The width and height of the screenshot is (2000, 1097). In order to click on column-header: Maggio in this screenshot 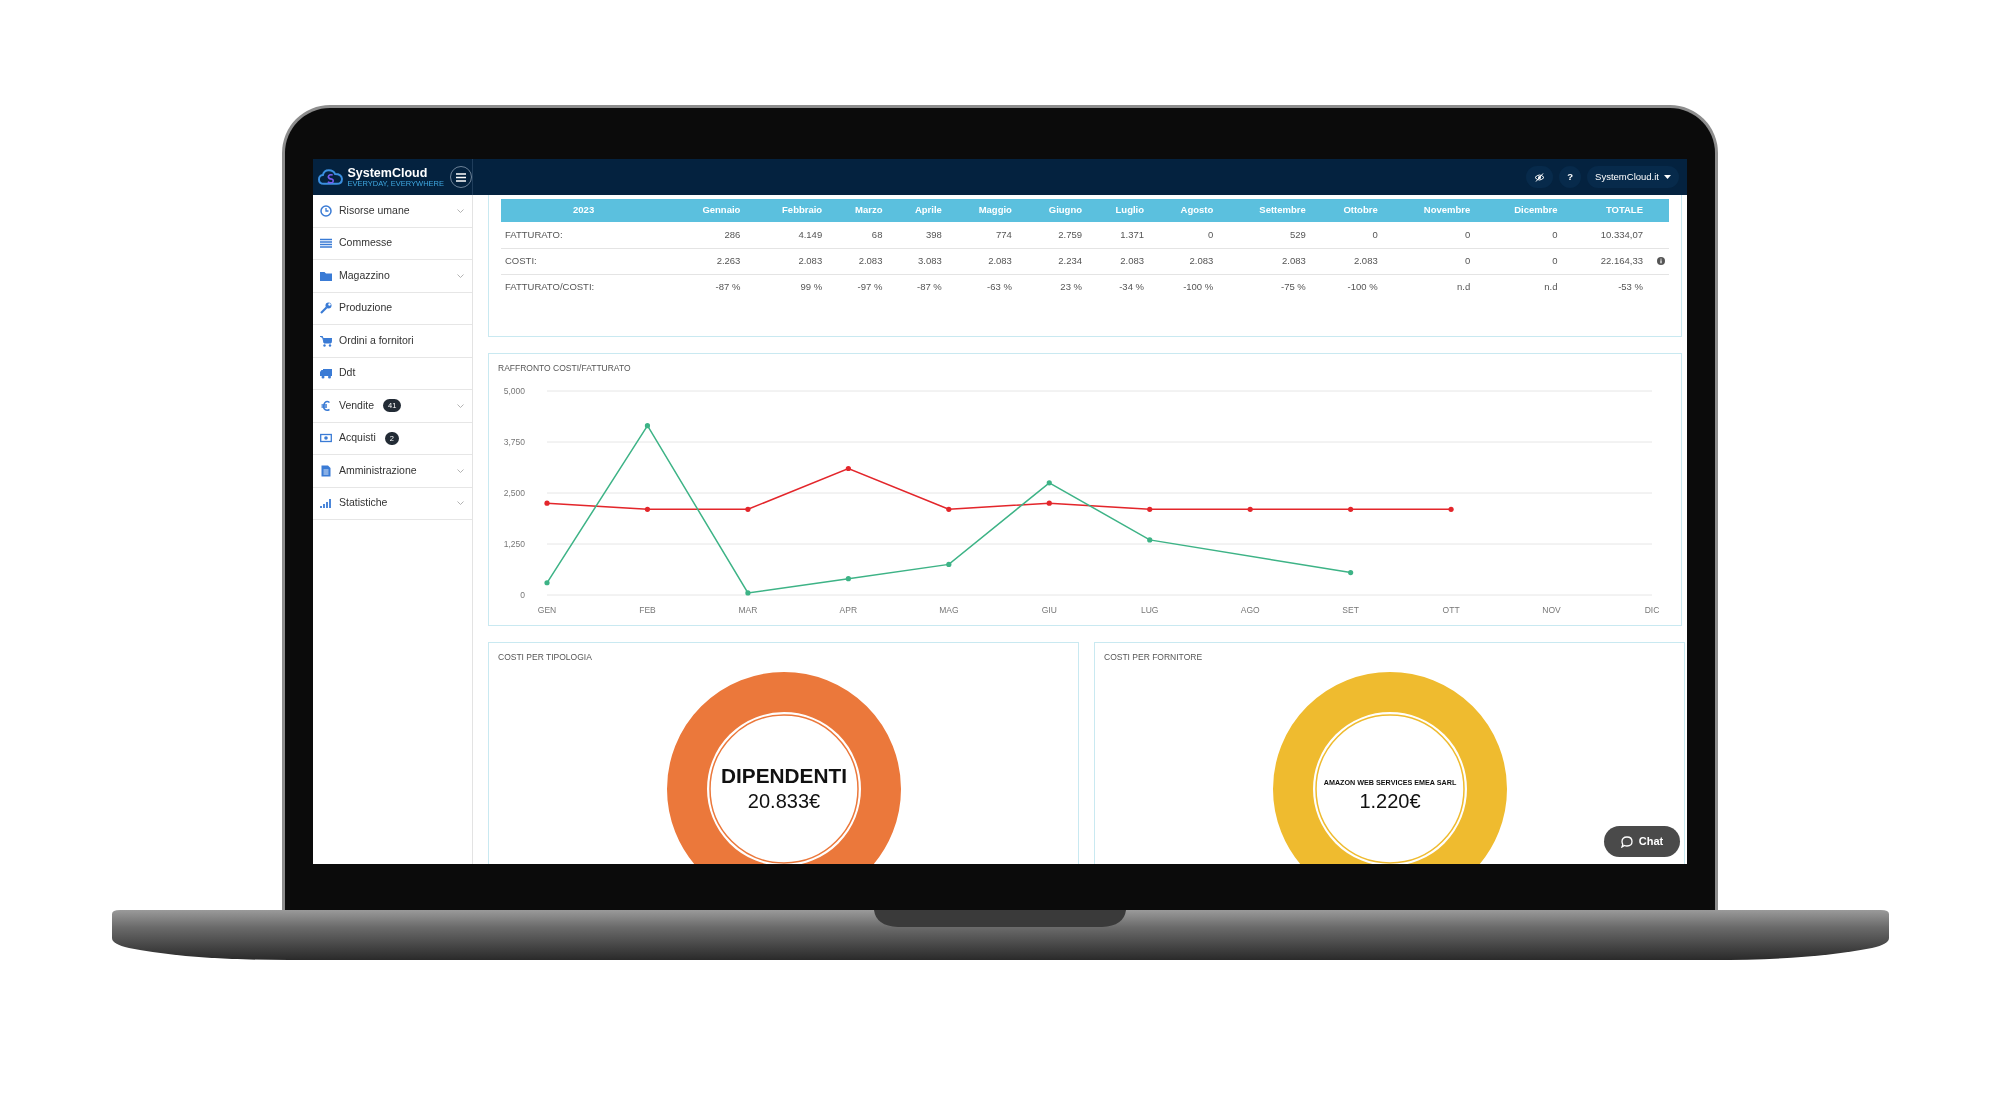, I will do `click(980, 210)`.